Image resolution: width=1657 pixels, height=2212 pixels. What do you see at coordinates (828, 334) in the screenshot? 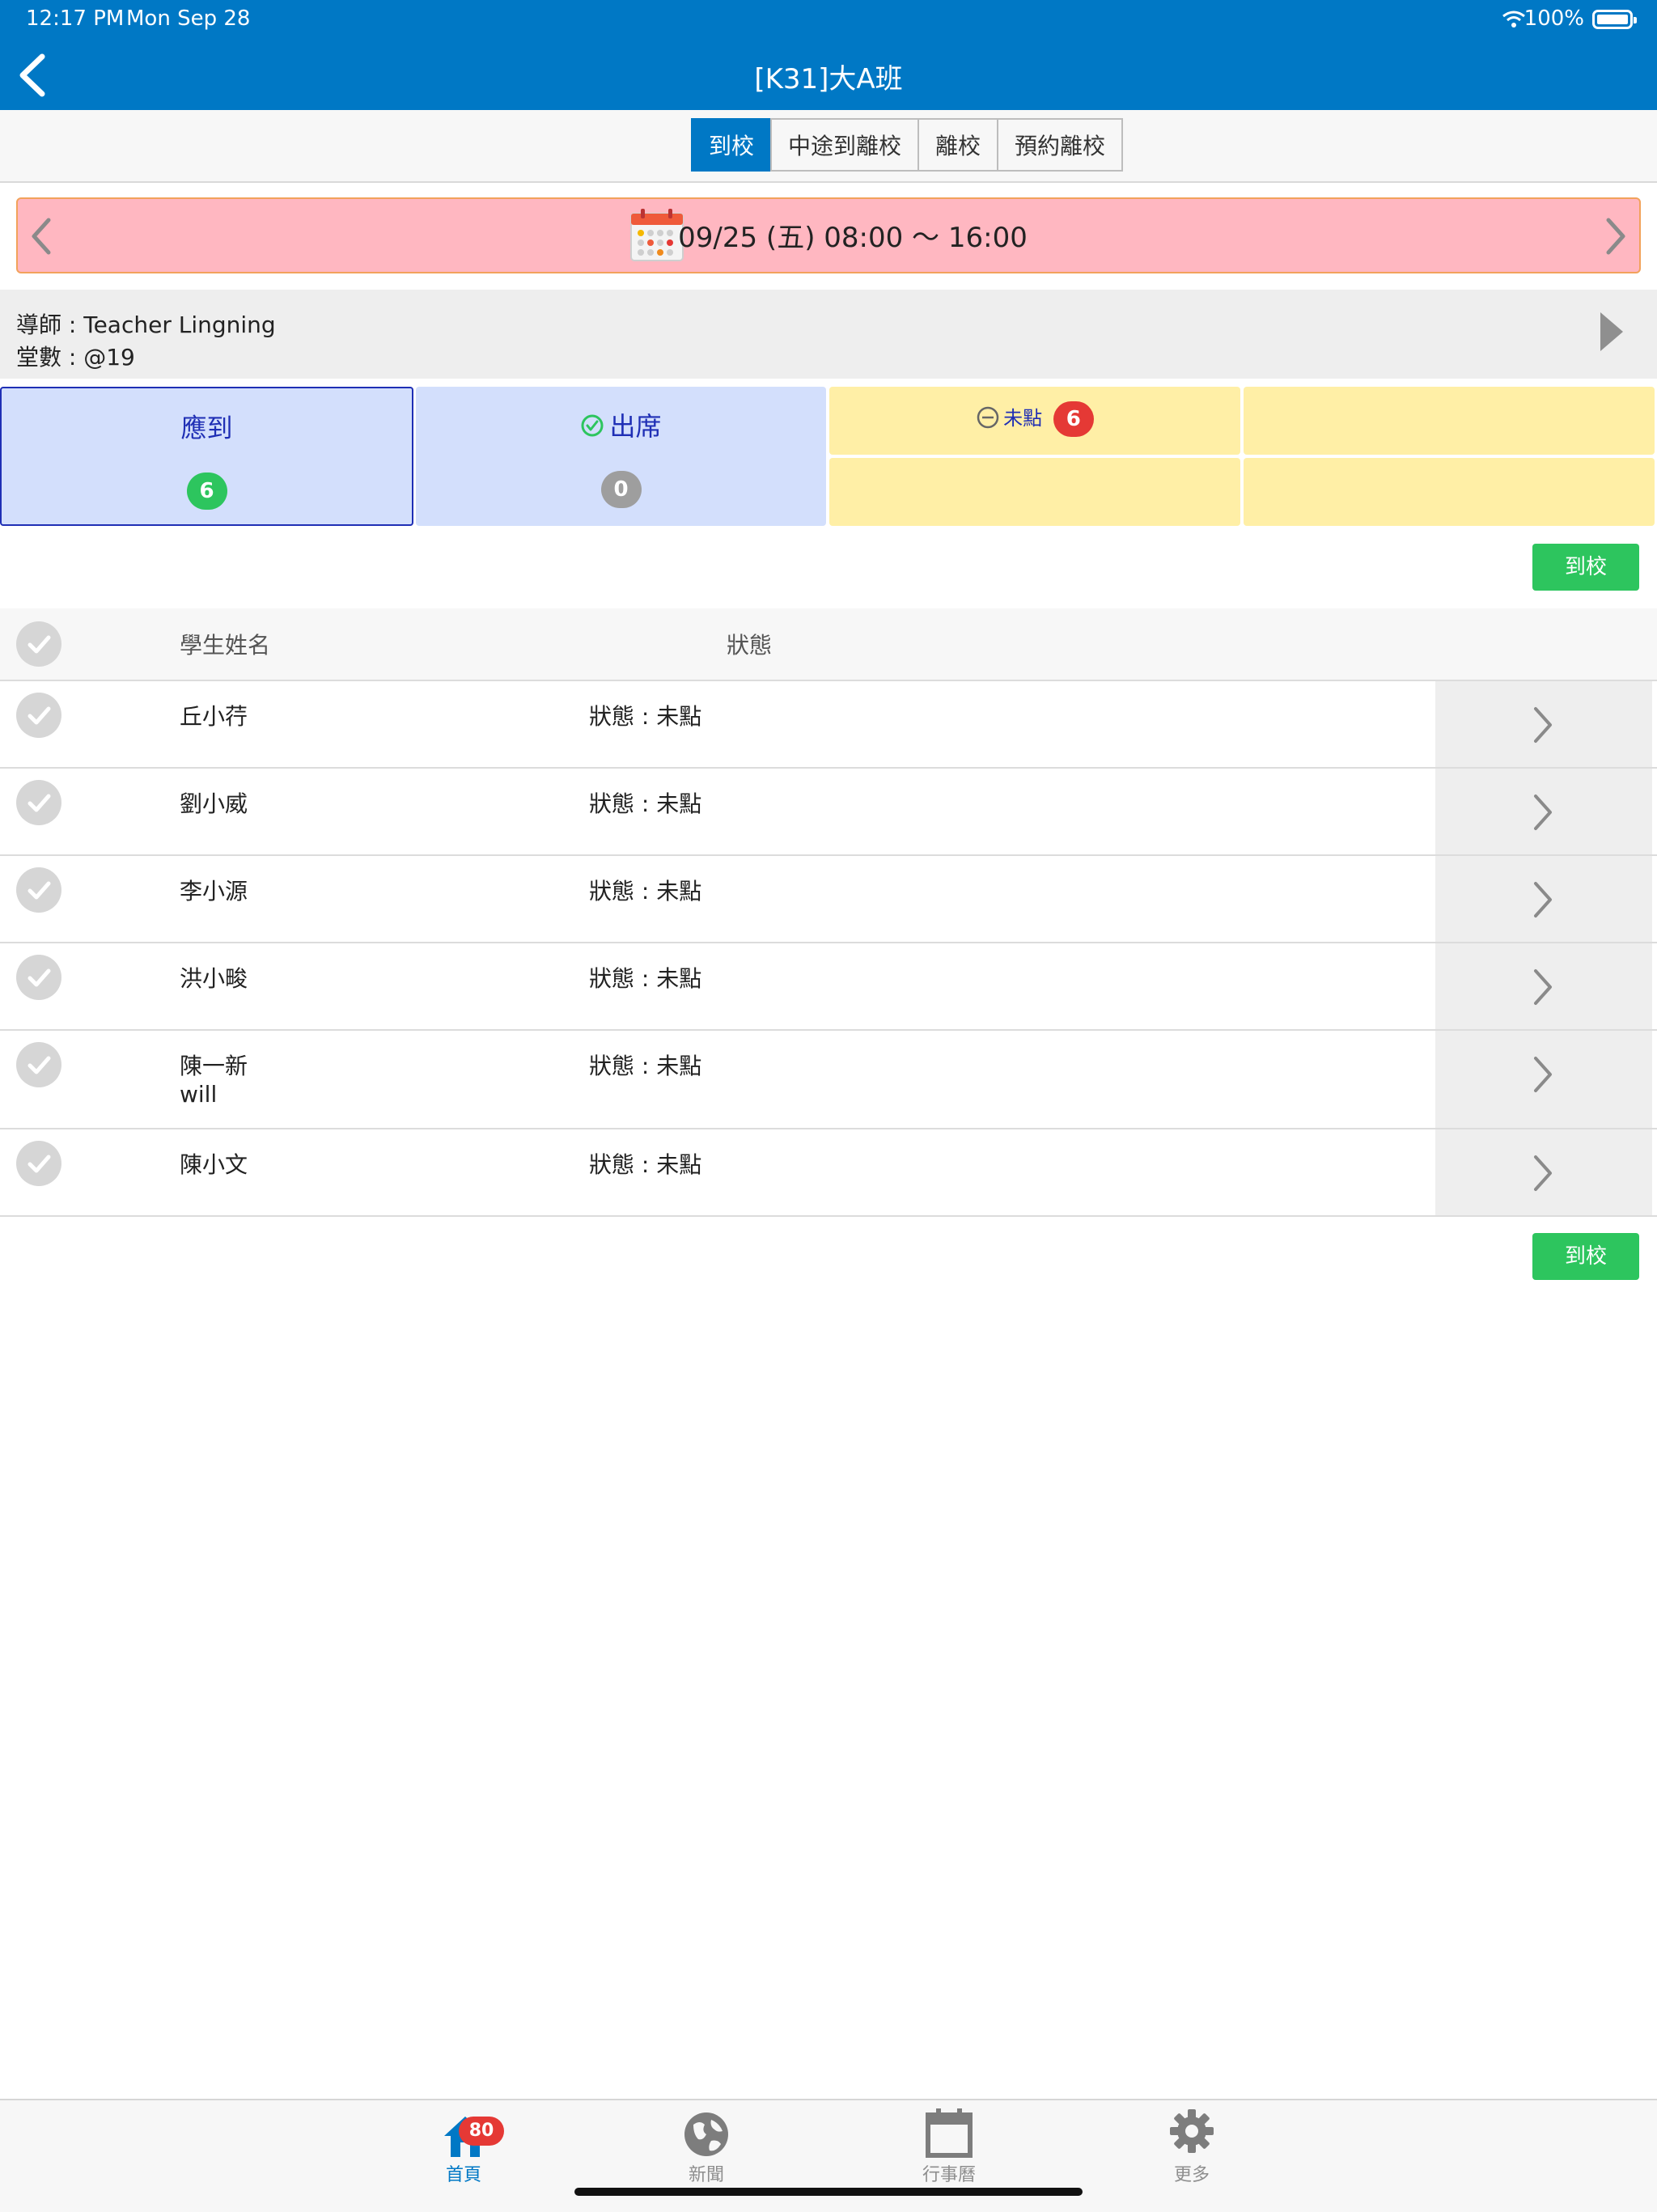
I see `class-info-panel: 導師 : Teacher Lingning 堂數 : @19` at bounding box center [828, 334].